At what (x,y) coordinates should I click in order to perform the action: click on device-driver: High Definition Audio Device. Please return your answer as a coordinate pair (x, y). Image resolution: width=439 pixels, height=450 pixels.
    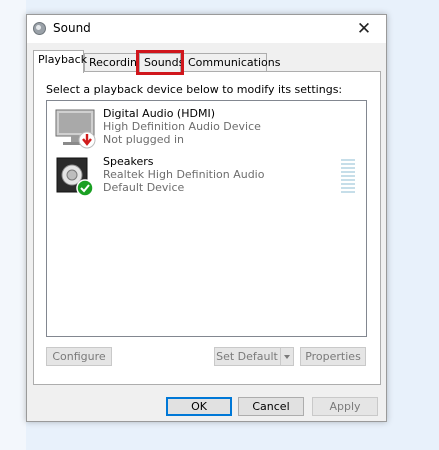
    Looking at the image, I should click on (182, 126).